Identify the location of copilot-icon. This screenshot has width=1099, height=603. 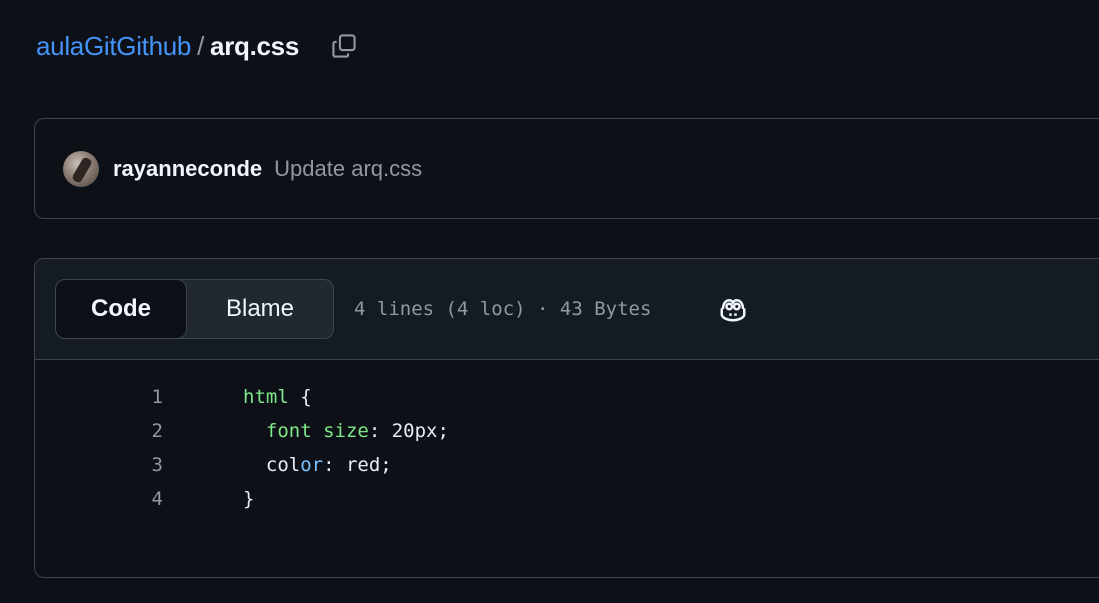
(733, 310).